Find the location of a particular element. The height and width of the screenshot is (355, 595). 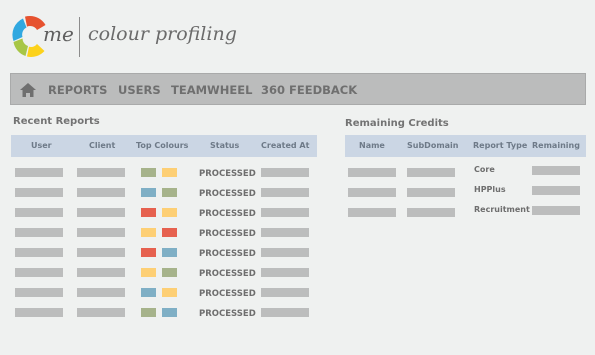

column-header-remaining: Remaining is located at coordinates (556, 145).